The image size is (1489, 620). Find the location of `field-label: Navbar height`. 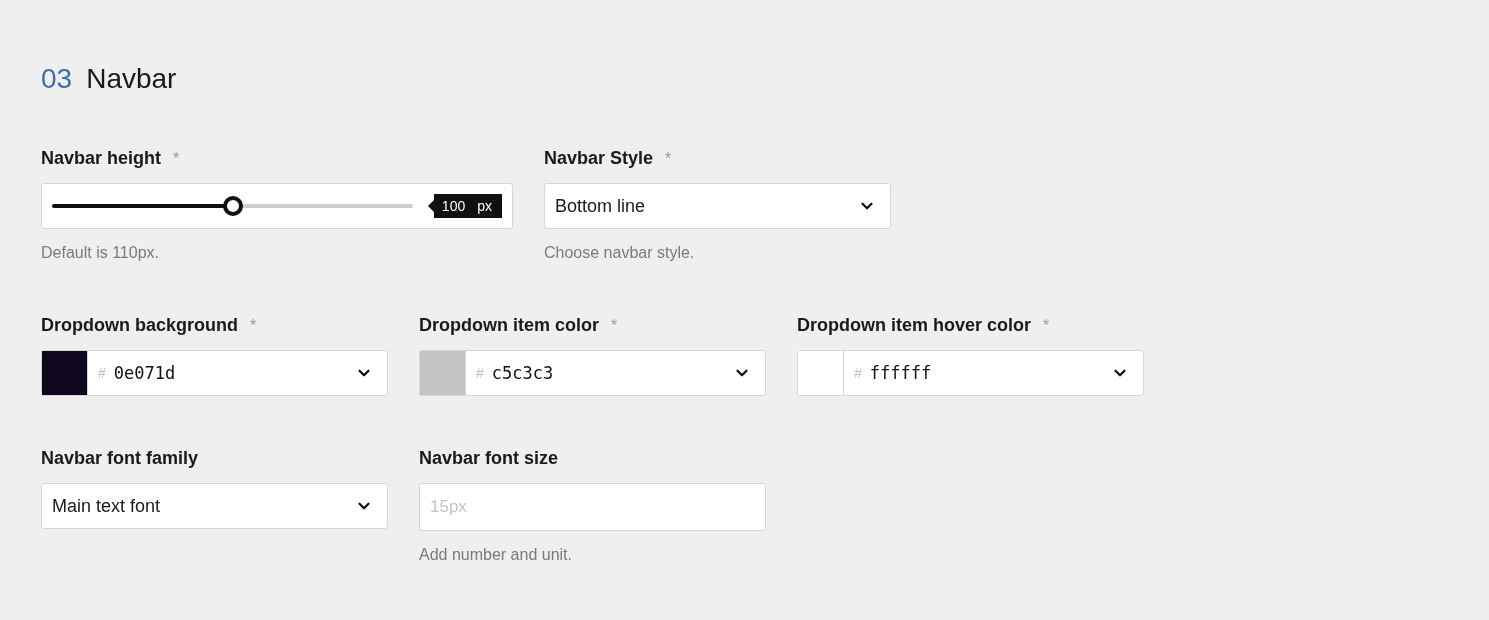

field-label: Navbar height is located at coordinates (101, 158).